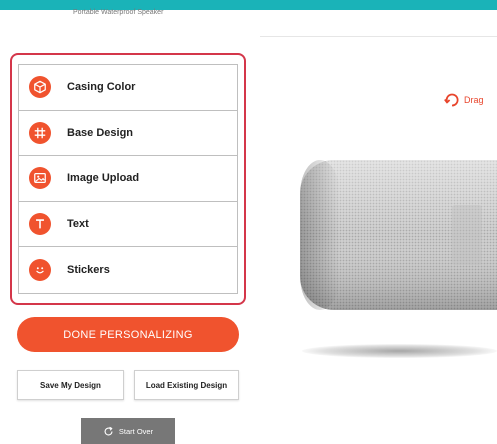  I want to click on text-icon, so click(40, 224).